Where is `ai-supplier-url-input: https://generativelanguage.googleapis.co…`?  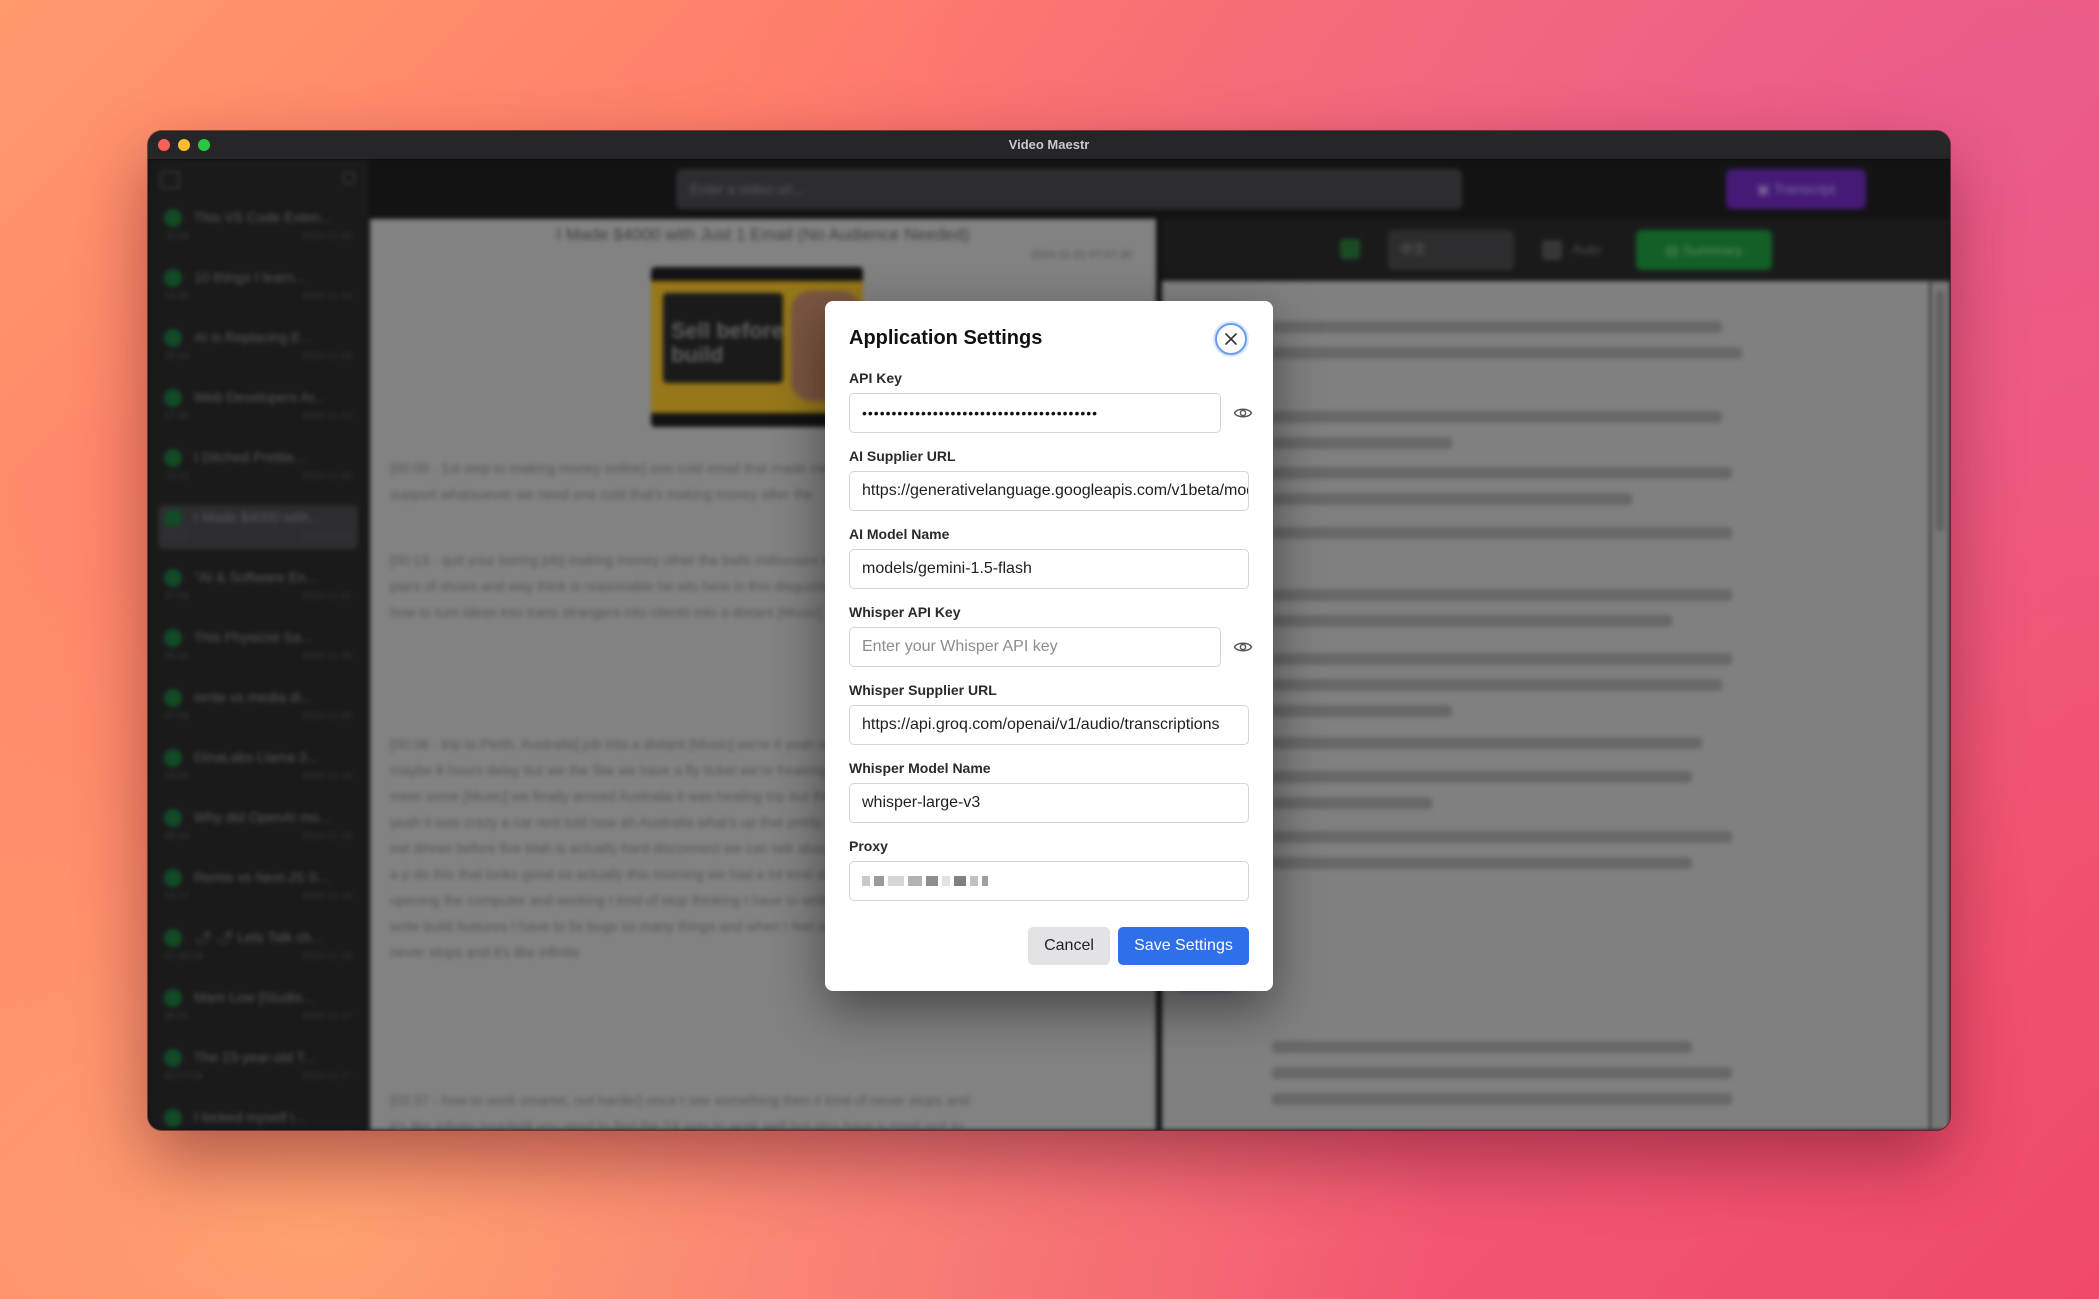 ai-supplier-url-input: https://generativelanguage.googleapis.co… is located at coordinates (1049, 491).